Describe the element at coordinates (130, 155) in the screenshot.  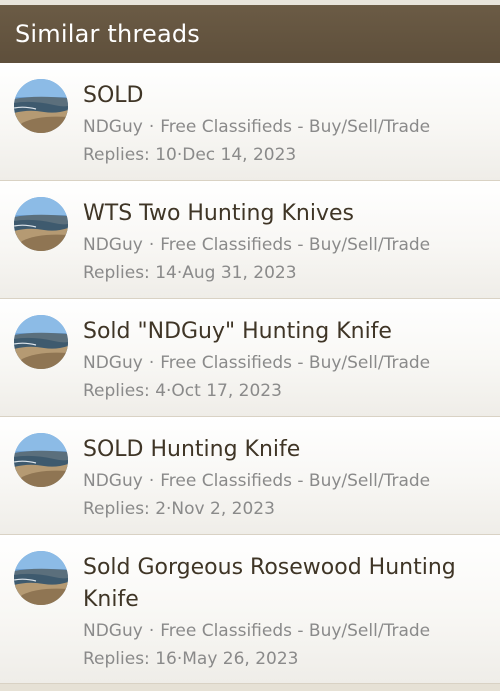
I see `replies-count: Replies: 10` at that location.